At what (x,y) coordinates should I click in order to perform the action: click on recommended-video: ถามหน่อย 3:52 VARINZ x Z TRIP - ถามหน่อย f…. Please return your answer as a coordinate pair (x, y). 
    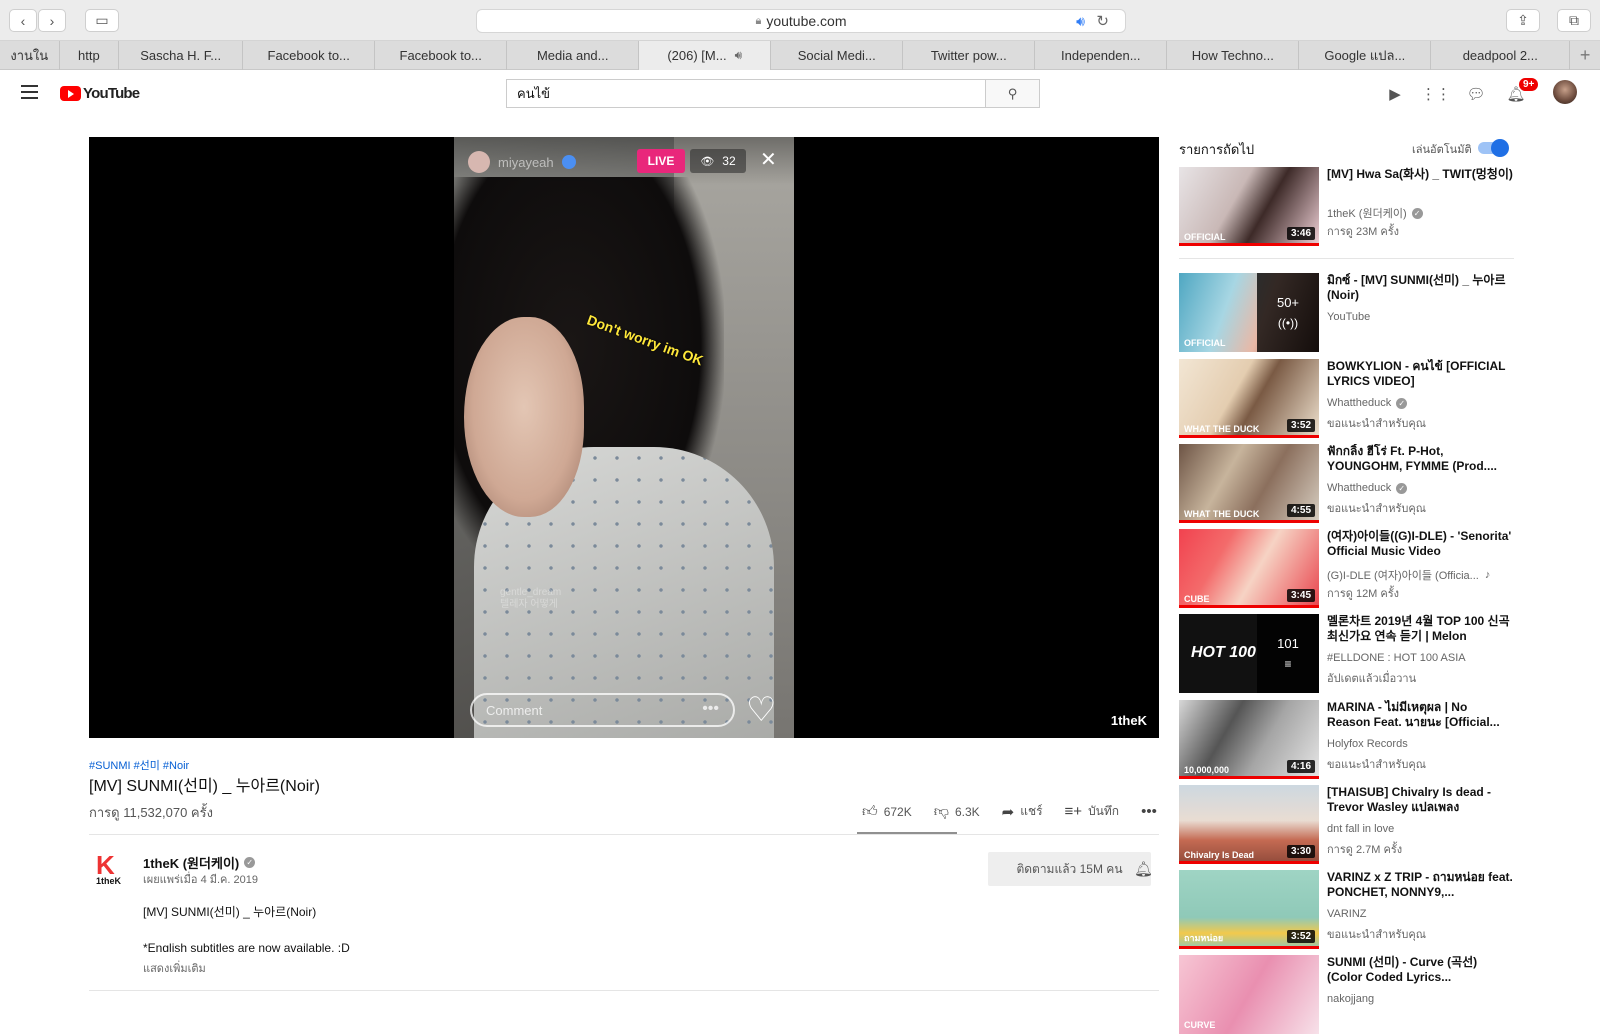
    Looking at the image, I should click on (1346, 910).